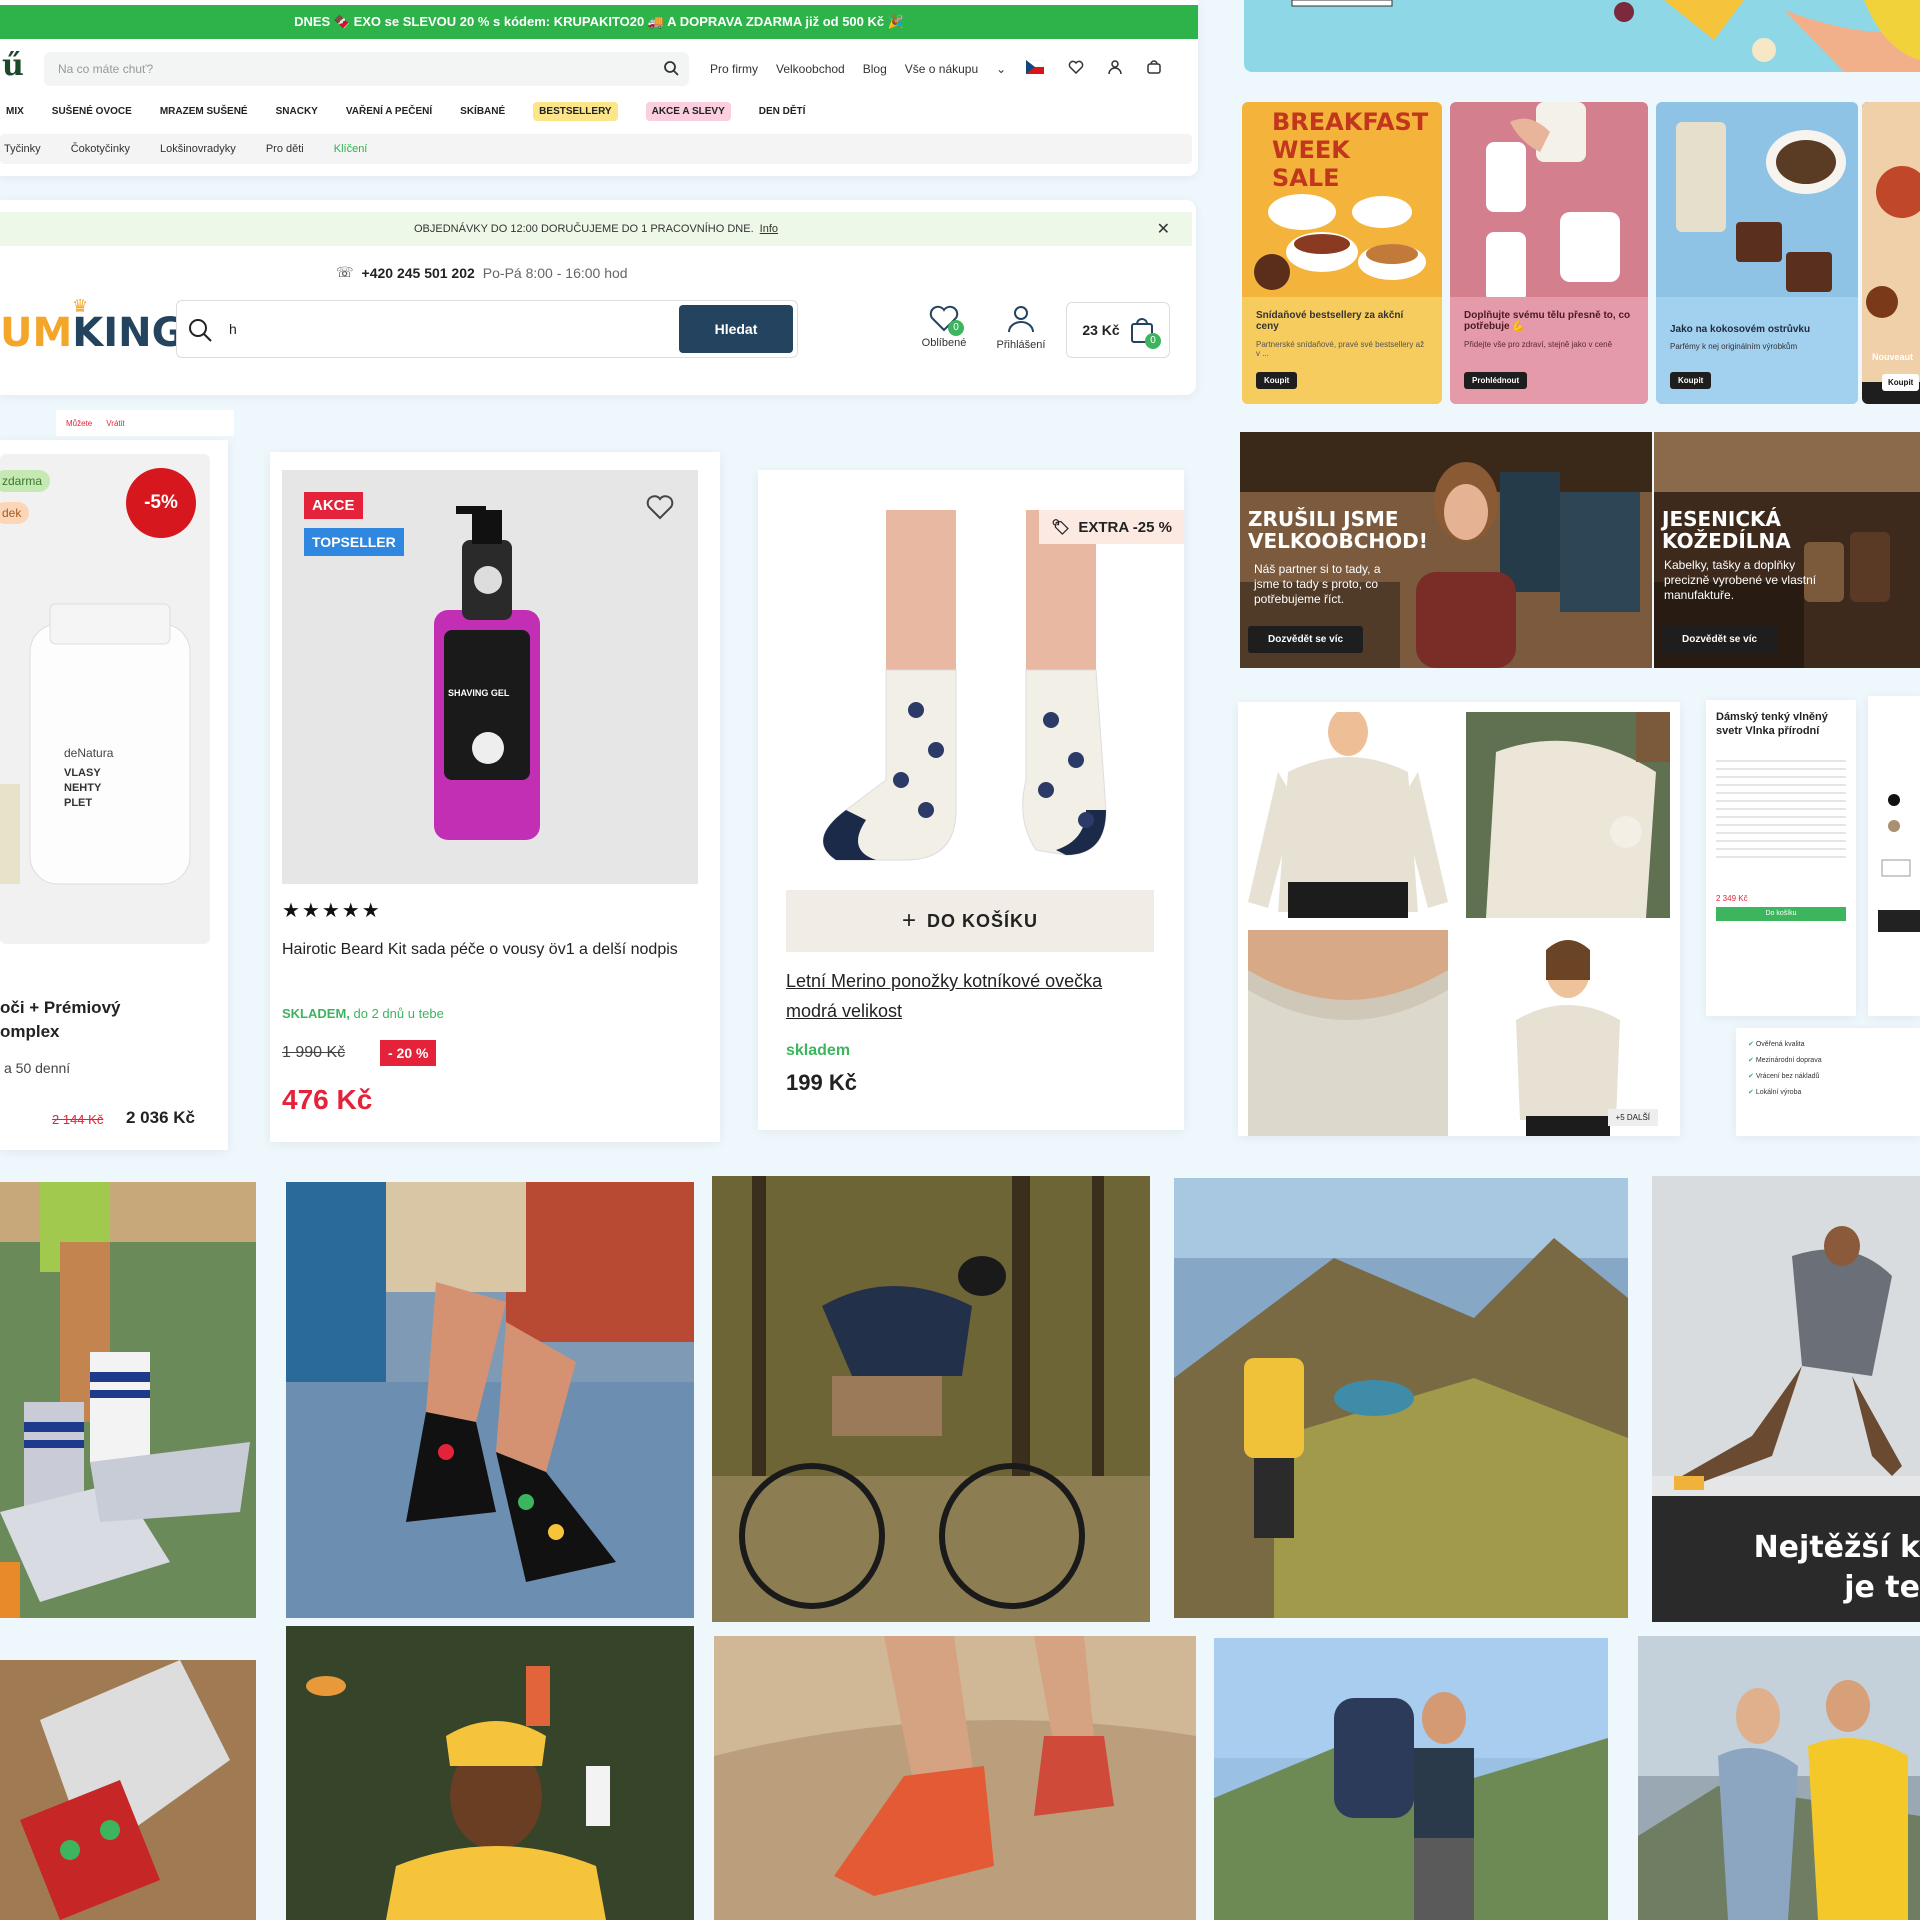 This screenshot has width=1920, height=1920. Describe the element at coordinates (79, 423) in the screenshot. I see `return-tab: Můžete` at that location.